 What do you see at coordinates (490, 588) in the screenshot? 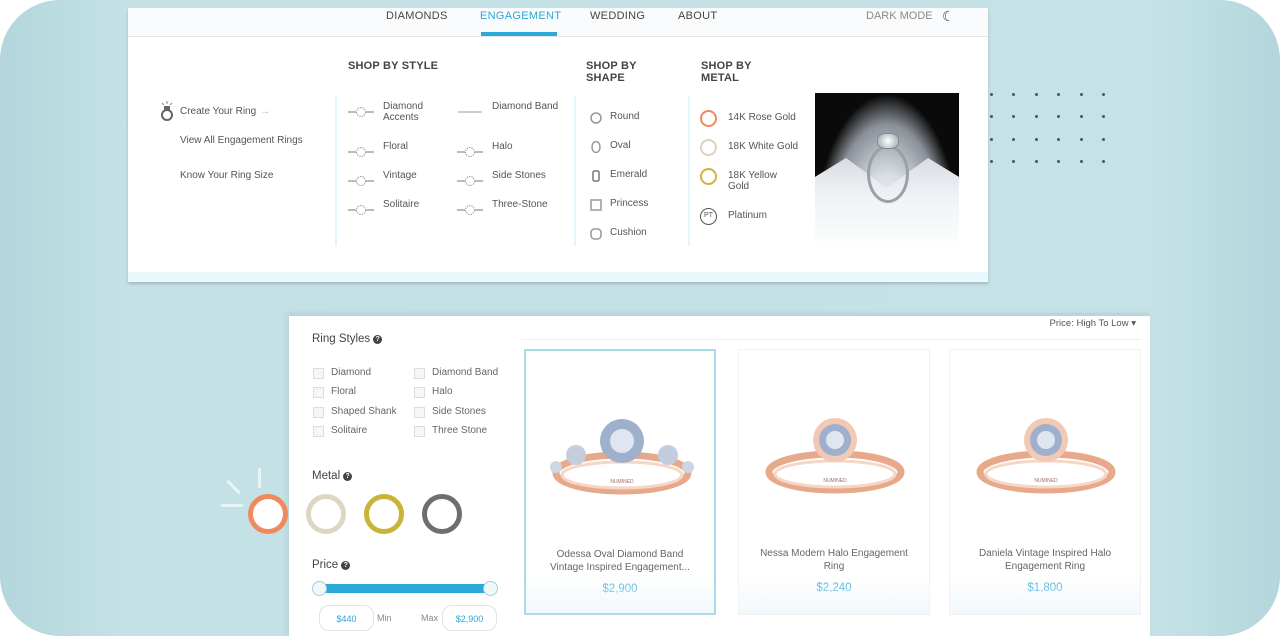
I see `price-max-handle` at bounding box center [490, 588].